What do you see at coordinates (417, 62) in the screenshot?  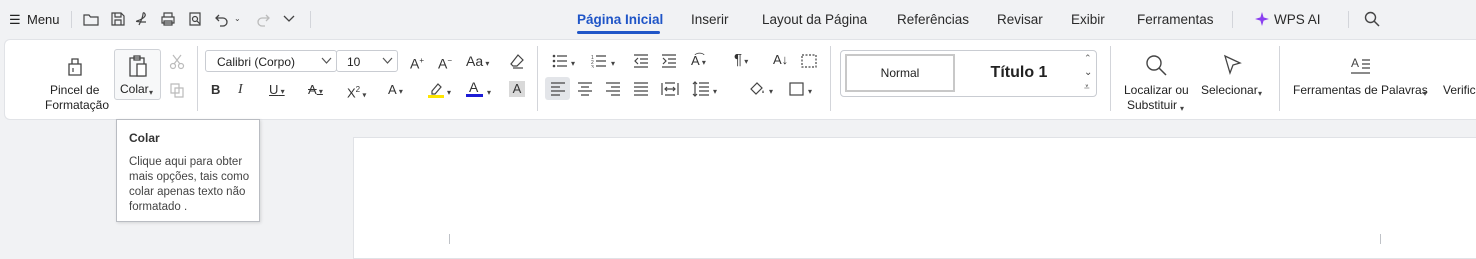 I see `increase-font-size-icon: A+` at bounding box center [417, 62].